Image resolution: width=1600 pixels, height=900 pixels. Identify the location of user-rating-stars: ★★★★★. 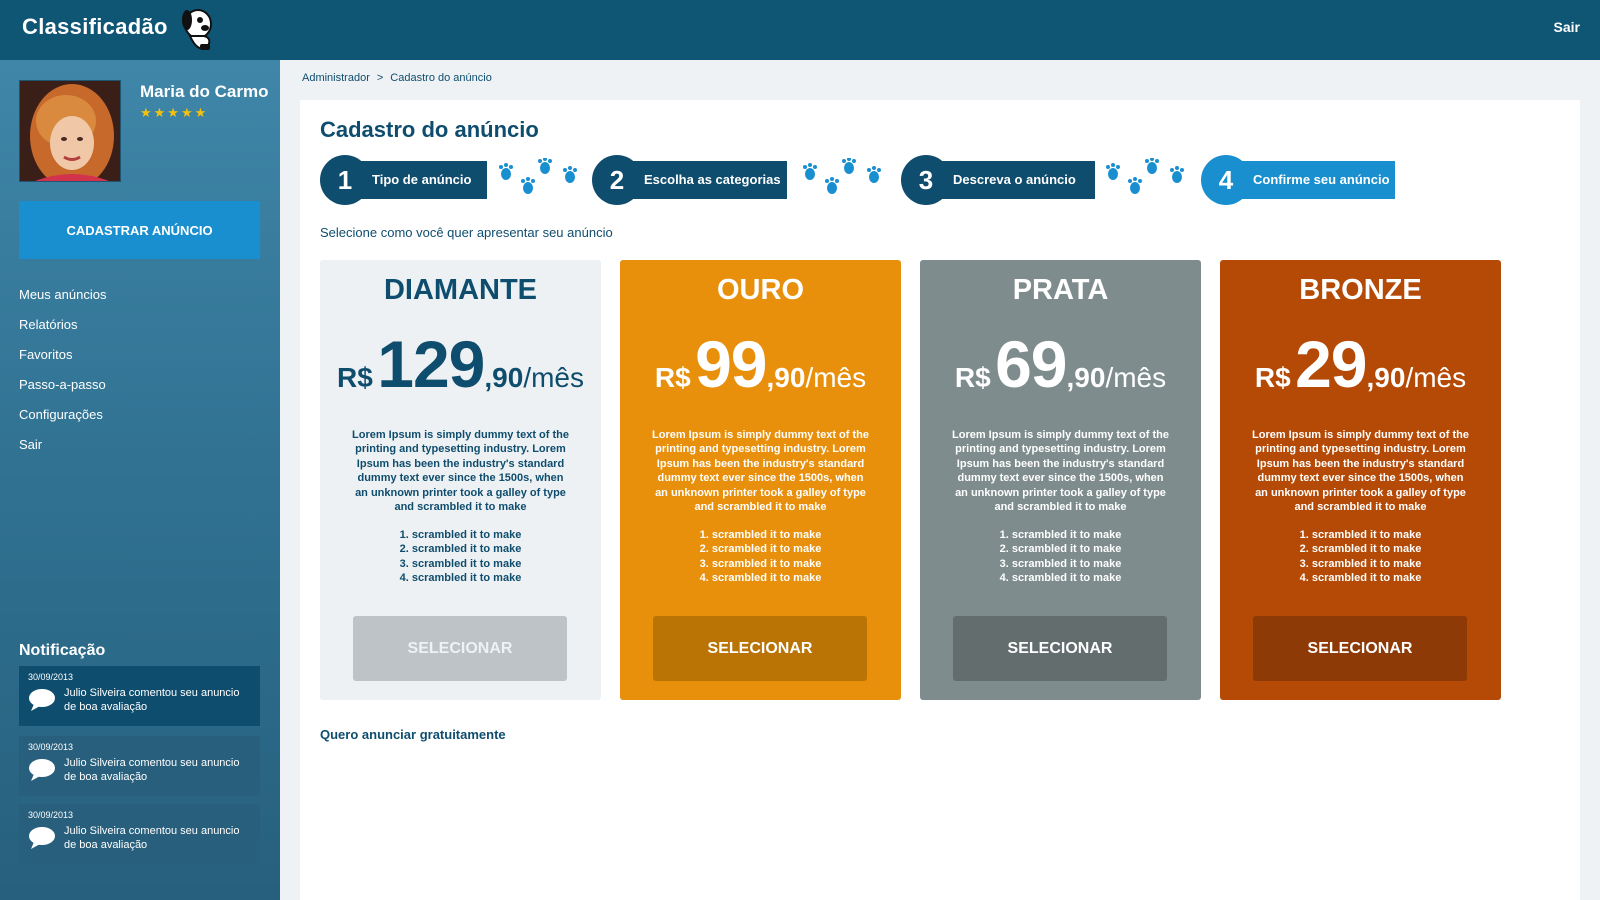
(174, 112).